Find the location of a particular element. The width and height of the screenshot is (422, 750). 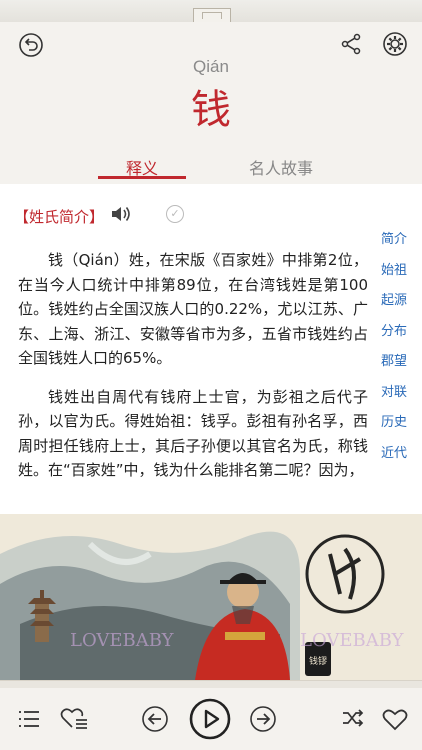

previous-icon is located at coordinates (155, 719).